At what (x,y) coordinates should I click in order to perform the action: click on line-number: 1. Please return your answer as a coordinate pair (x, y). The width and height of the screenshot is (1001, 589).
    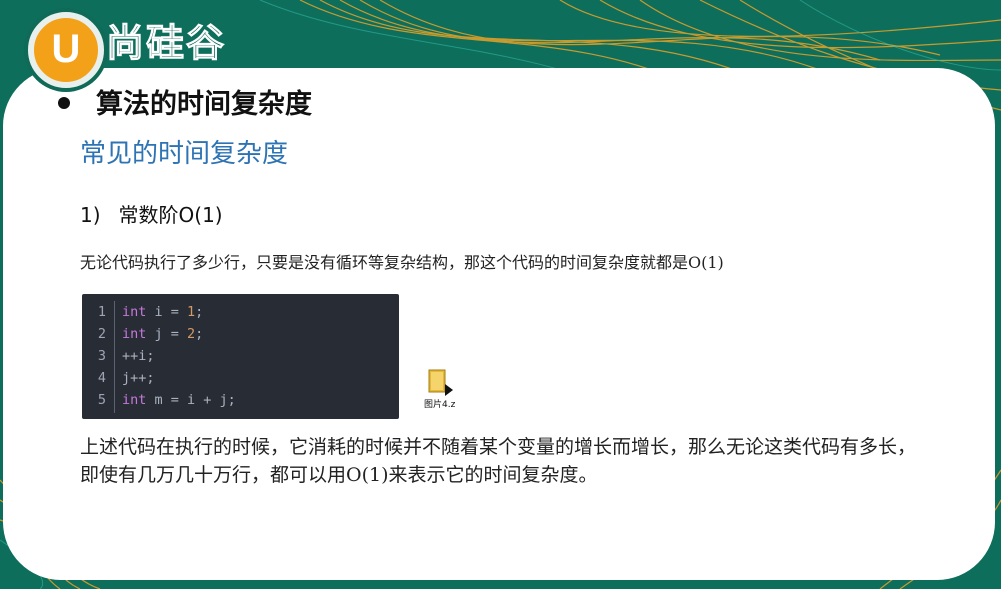
    Looking at the image, I should click on (101, 312).